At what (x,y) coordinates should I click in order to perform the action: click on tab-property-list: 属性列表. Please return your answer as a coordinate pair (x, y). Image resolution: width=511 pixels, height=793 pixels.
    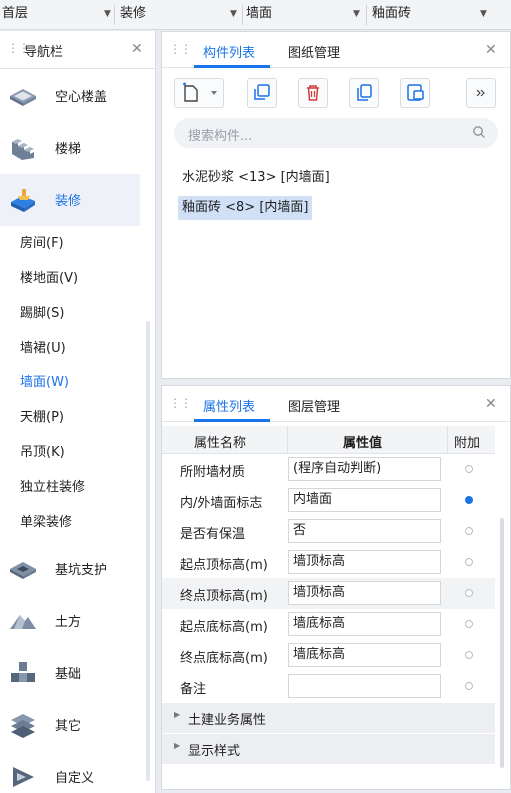
    Looking at the image, I should click on (229, 405).